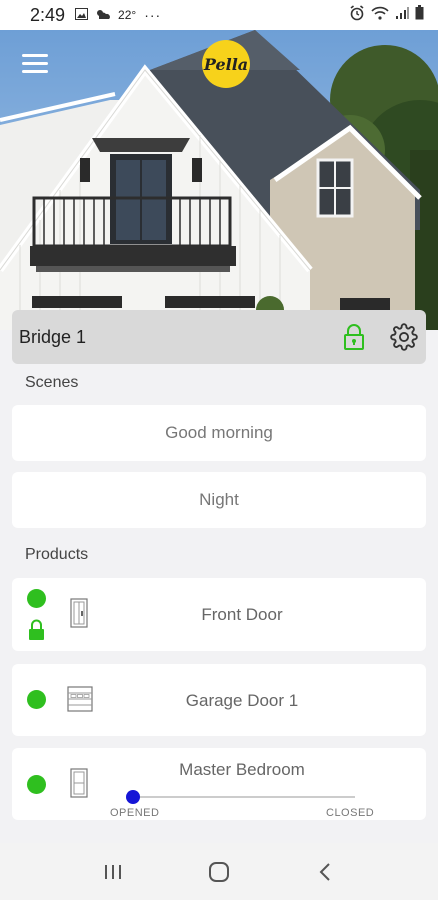 This screenshot has height=900, width=438. I want to click on battery-icon, so click(419, 15).